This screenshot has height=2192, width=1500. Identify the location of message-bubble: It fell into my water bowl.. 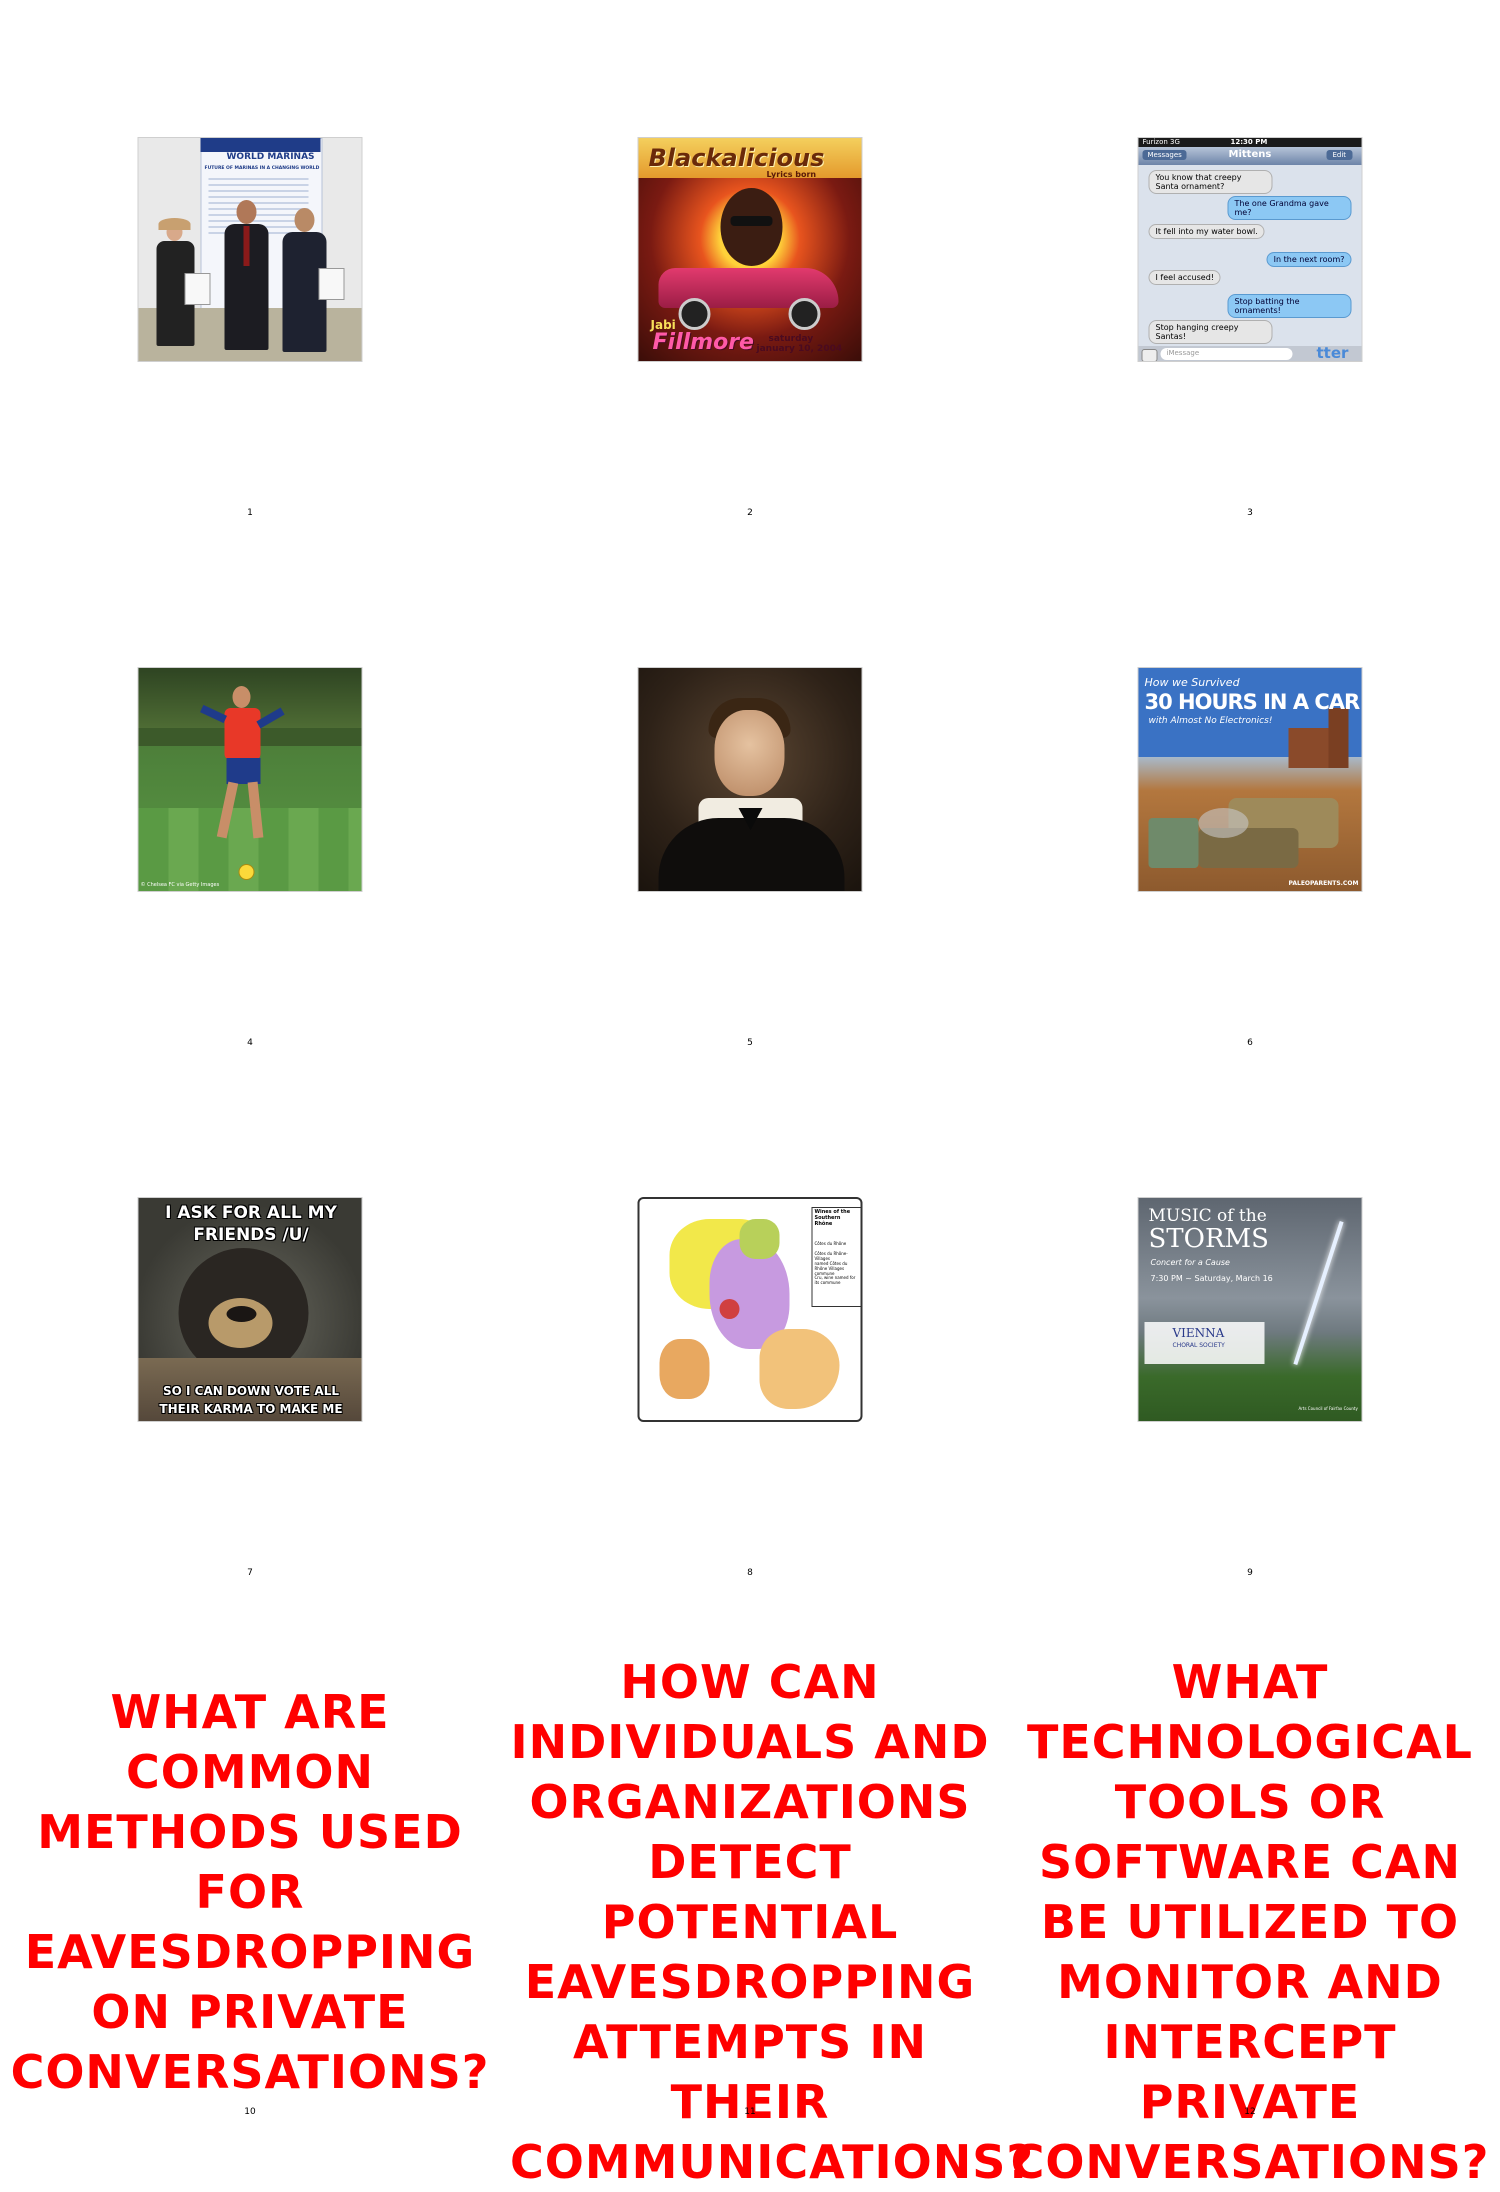
(1206, 231).